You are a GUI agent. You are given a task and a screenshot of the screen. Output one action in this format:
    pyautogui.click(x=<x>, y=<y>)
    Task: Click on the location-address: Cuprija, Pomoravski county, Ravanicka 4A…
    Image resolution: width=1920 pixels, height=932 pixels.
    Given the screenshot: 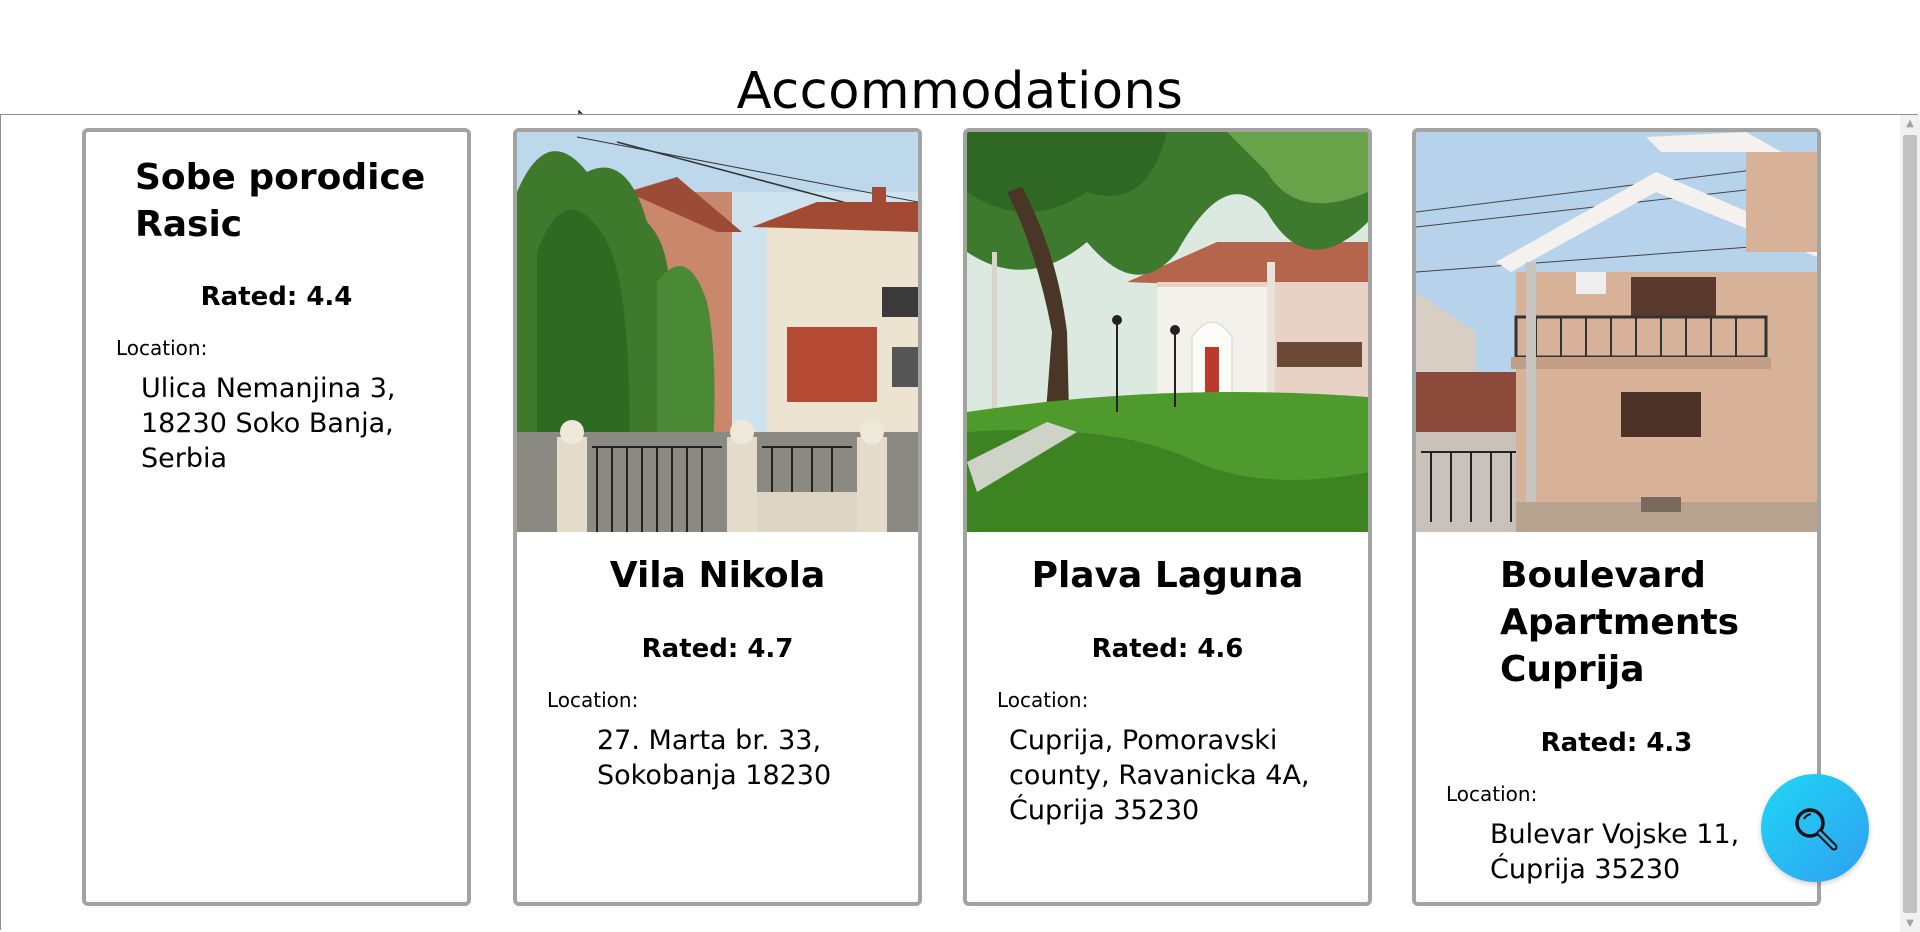 What is the action you would take?
    pyautogui.click(x=1159, y=775)
    